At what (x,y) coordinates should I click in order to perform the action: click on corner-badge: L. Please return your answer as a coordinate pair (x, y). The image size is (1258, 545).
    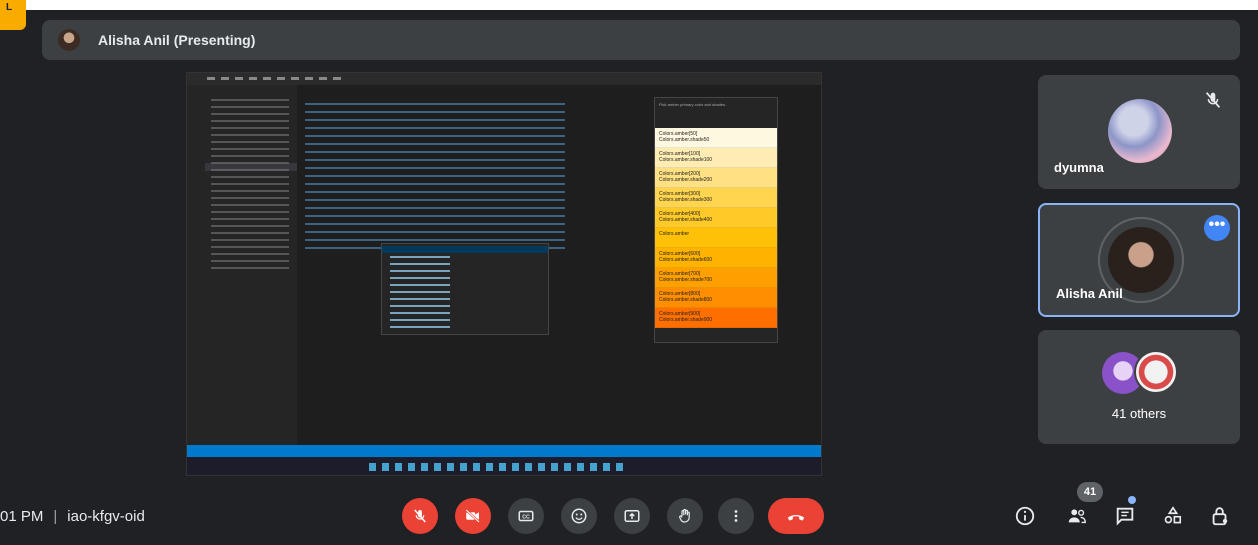
    Looking at the image, I should click on (13, 15).